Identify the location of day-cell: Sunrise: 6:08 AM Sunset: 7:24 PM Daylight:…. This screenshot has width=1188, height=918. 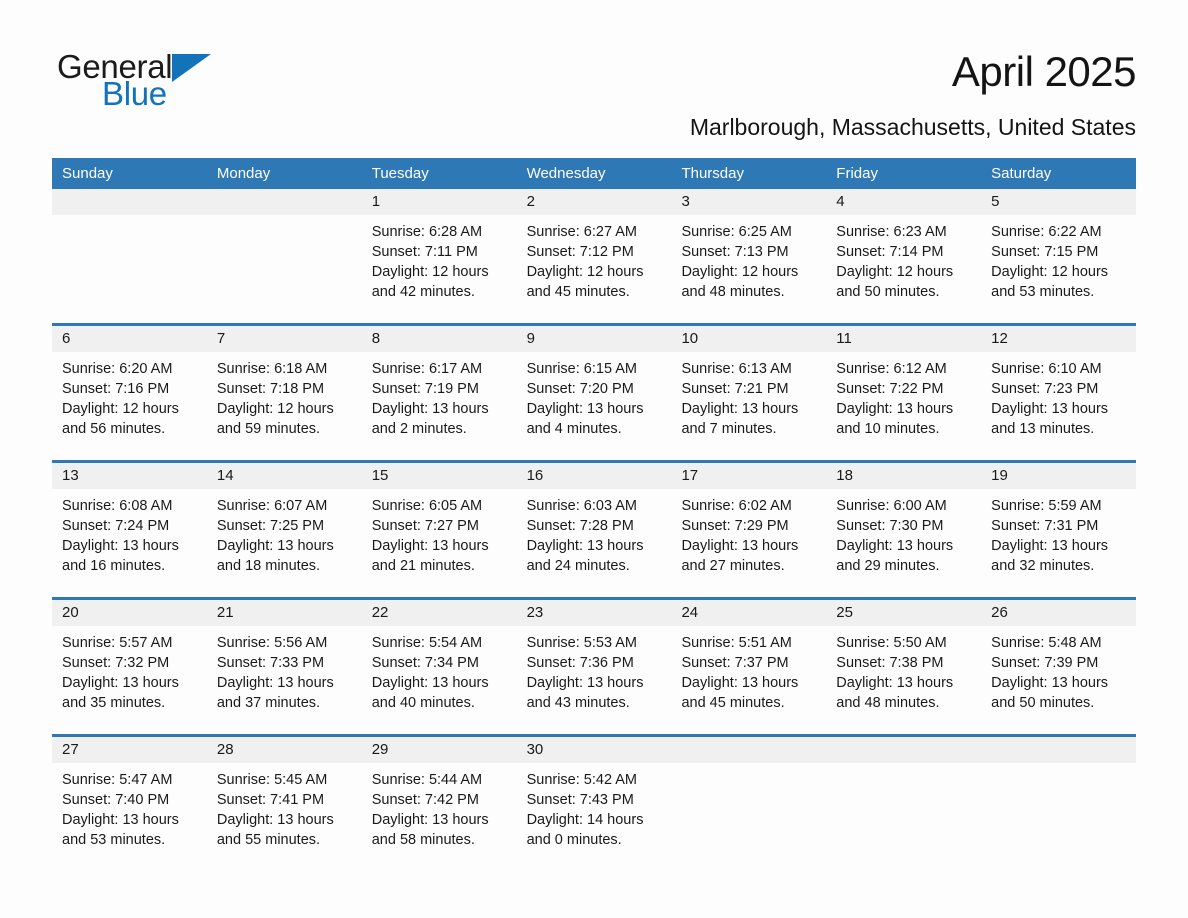
(129, 543).